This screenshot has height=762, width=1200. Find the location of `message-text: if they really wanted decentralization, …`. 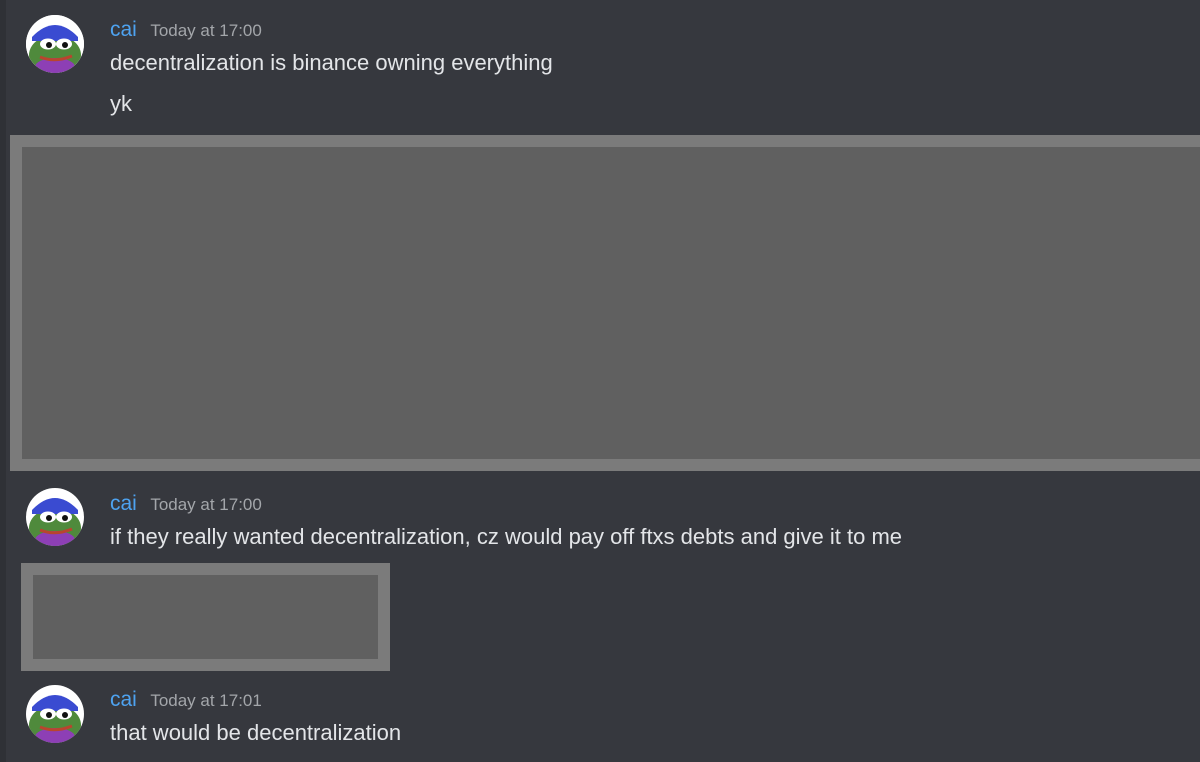

message-text: if they really wanted decentralization, … is located at coordinates (506, 536).